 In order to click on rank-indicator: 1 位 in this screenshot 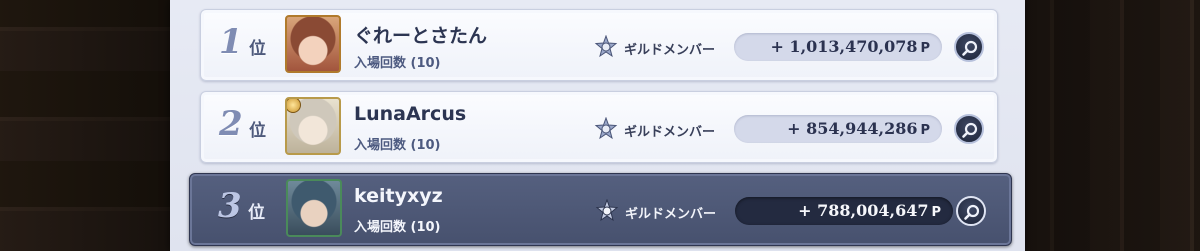, I will do `click(249, 44)`.